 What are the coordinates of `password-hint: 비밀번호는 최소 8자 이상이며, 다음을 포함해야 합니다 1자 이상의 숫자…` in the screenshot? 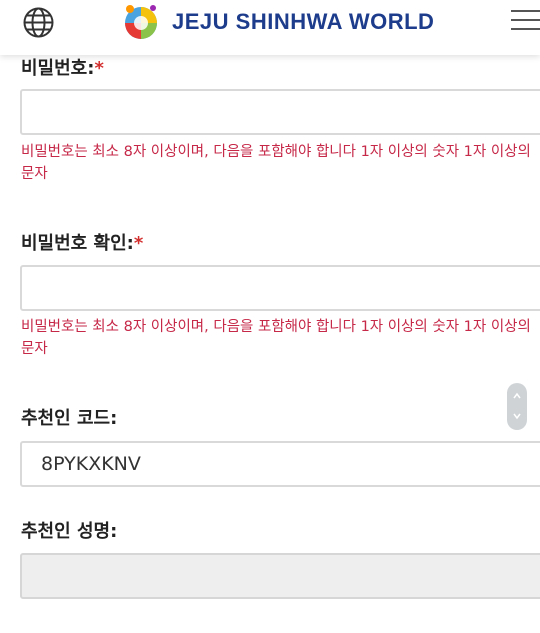 It's located at (276, 163).